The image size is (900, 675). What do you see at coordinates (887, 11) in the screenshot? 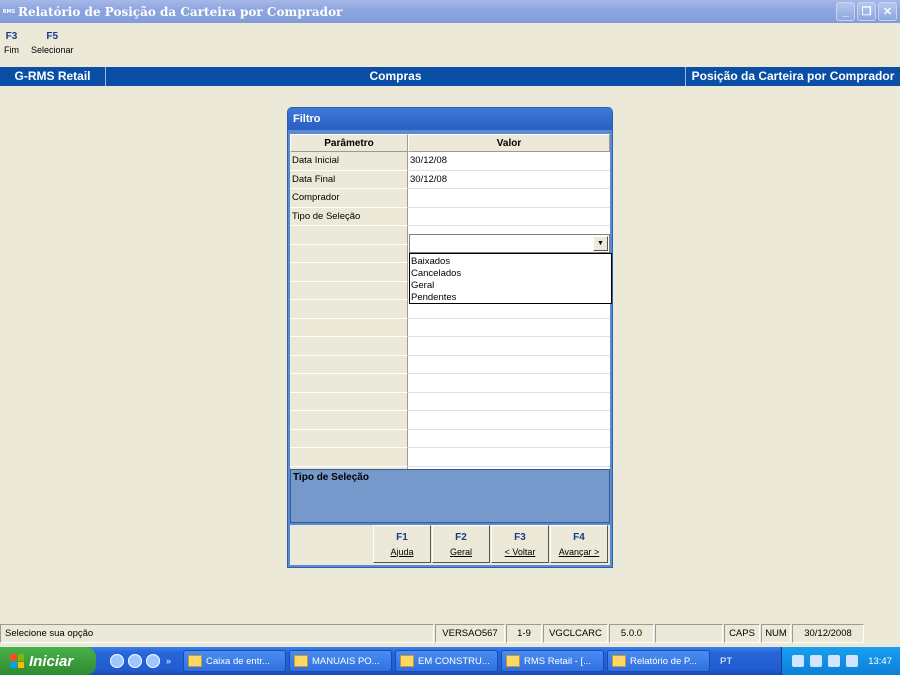
I see `close-button: ✕` at bounding box center [887, 11].